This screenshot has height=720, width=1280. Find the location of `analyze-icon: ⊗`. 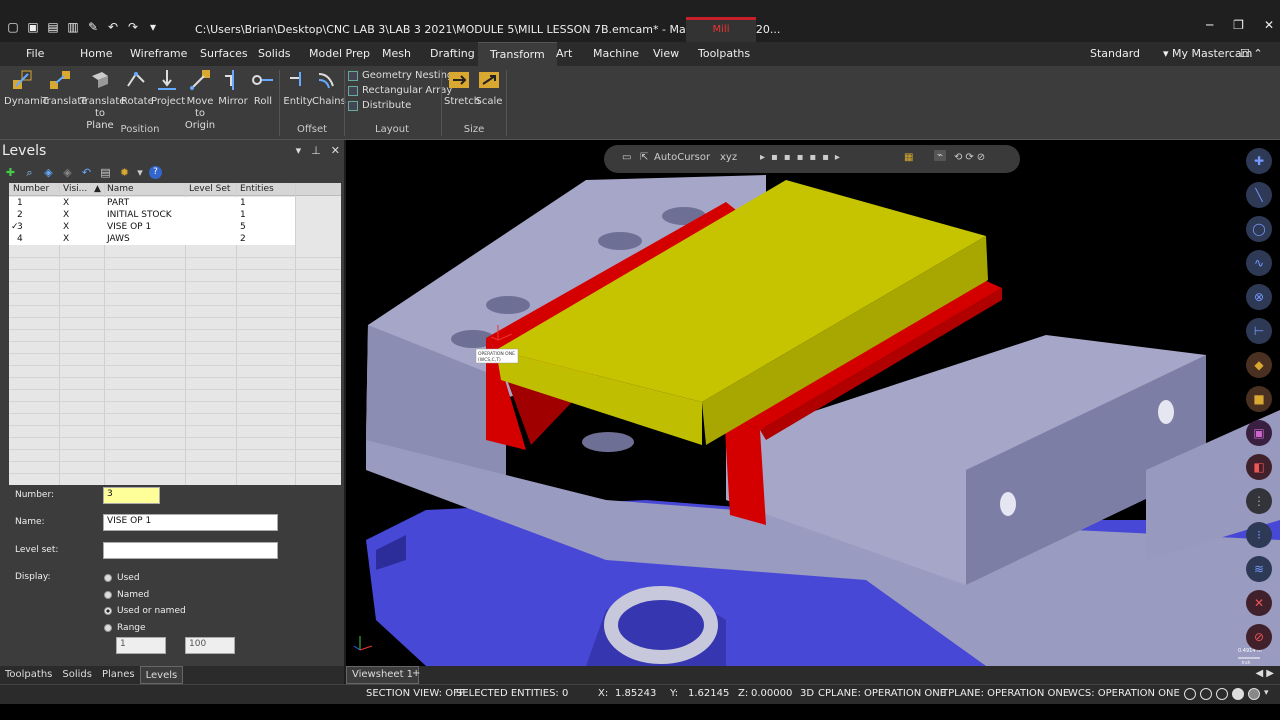

analyze-icon: ⊗ is located at coordinates (1259, 297).